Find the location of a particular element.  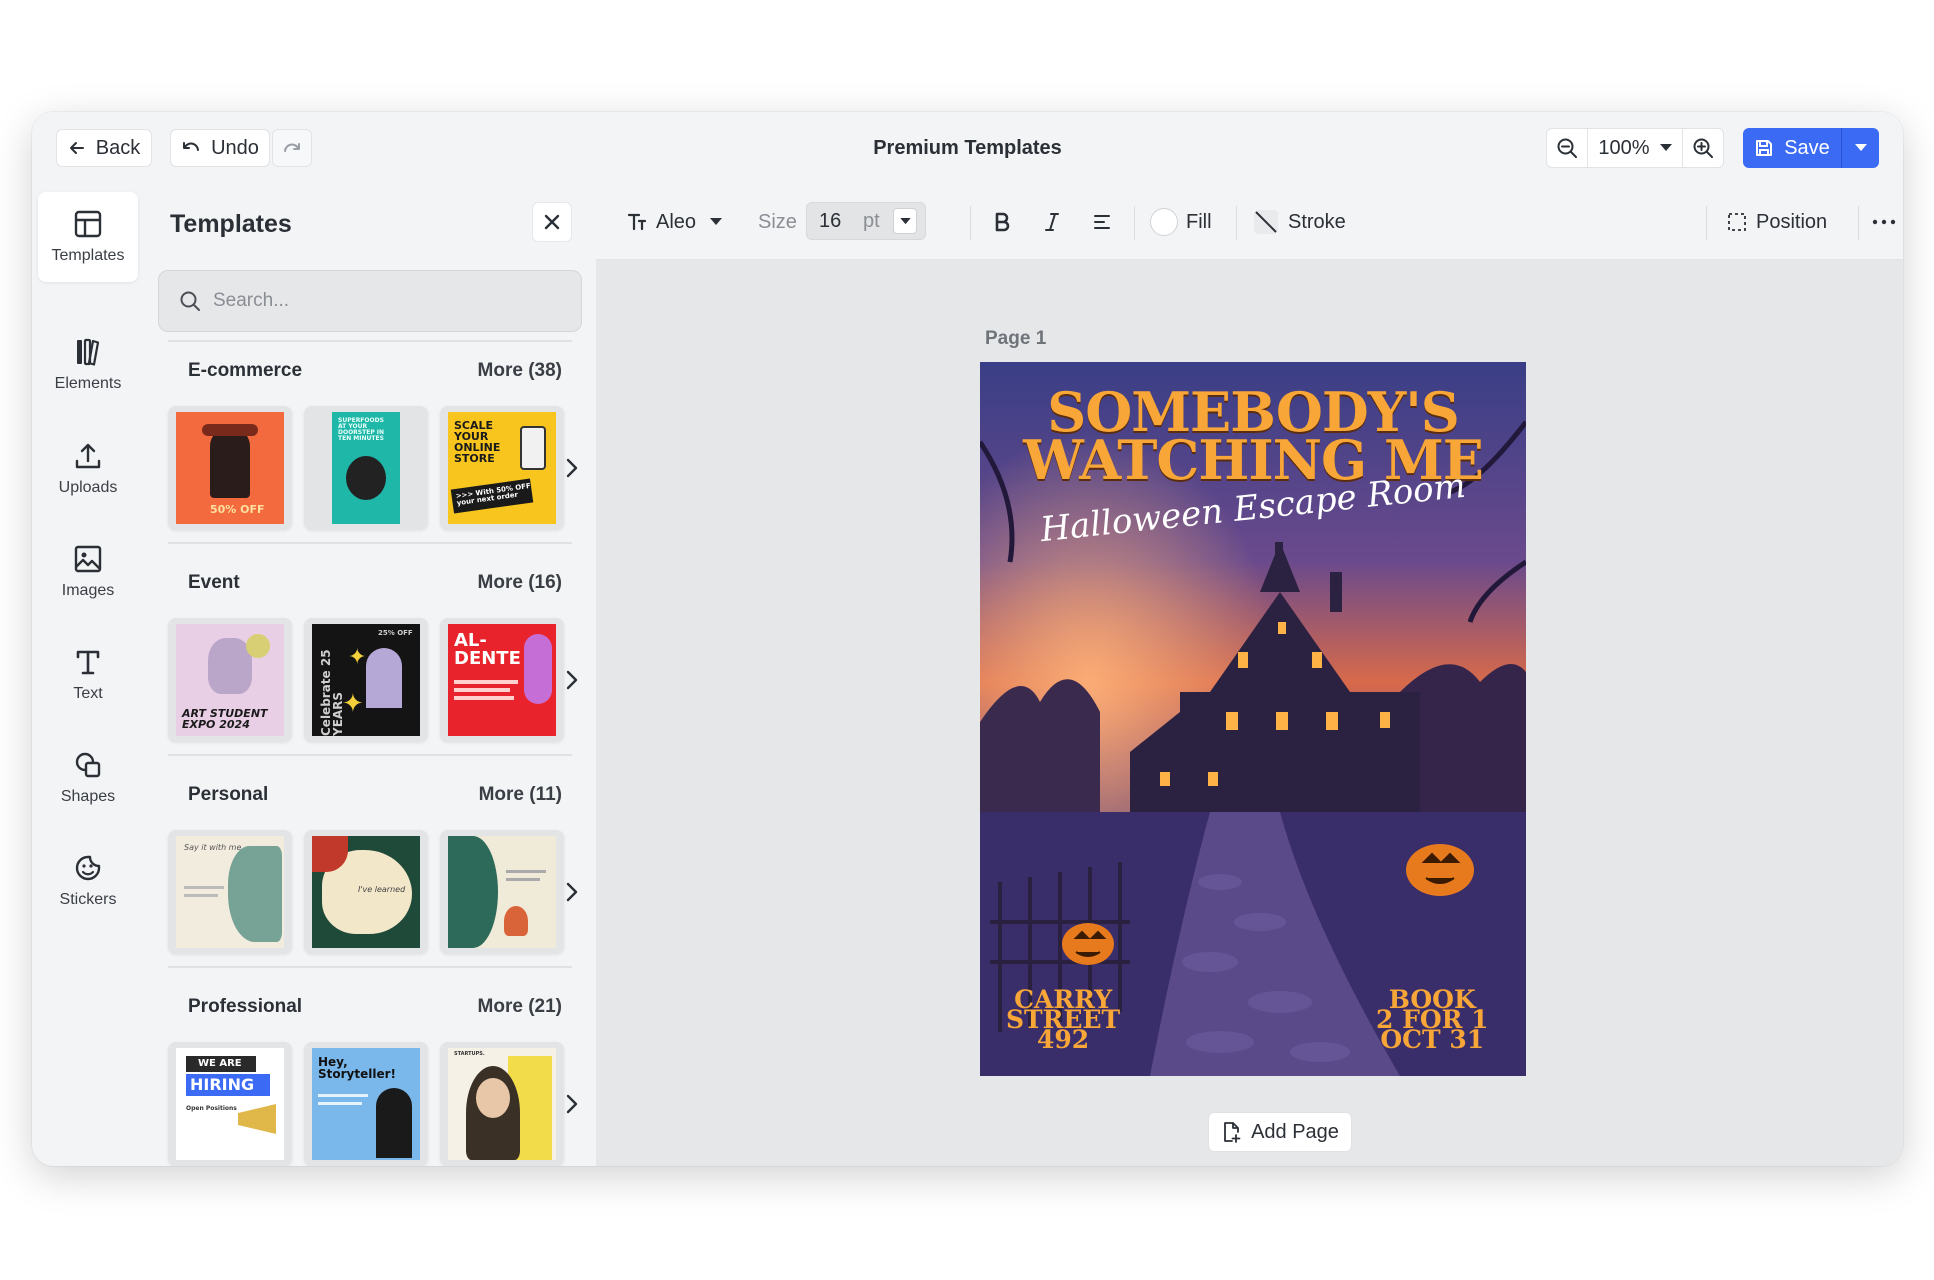

top-bar: Back Undo Premium Templates 100% Save is located at coordinates (967, 148).